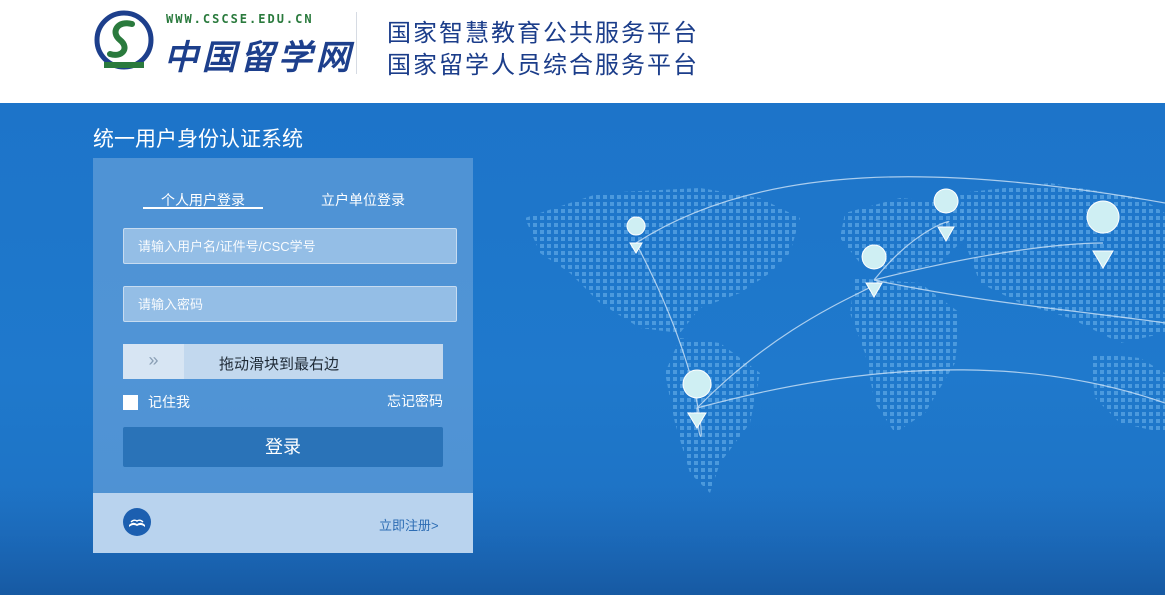 The width and height of the screenshot is (1165, 595). I want to click on system-title: 统一用户身份认证系统, so click(198, 139).